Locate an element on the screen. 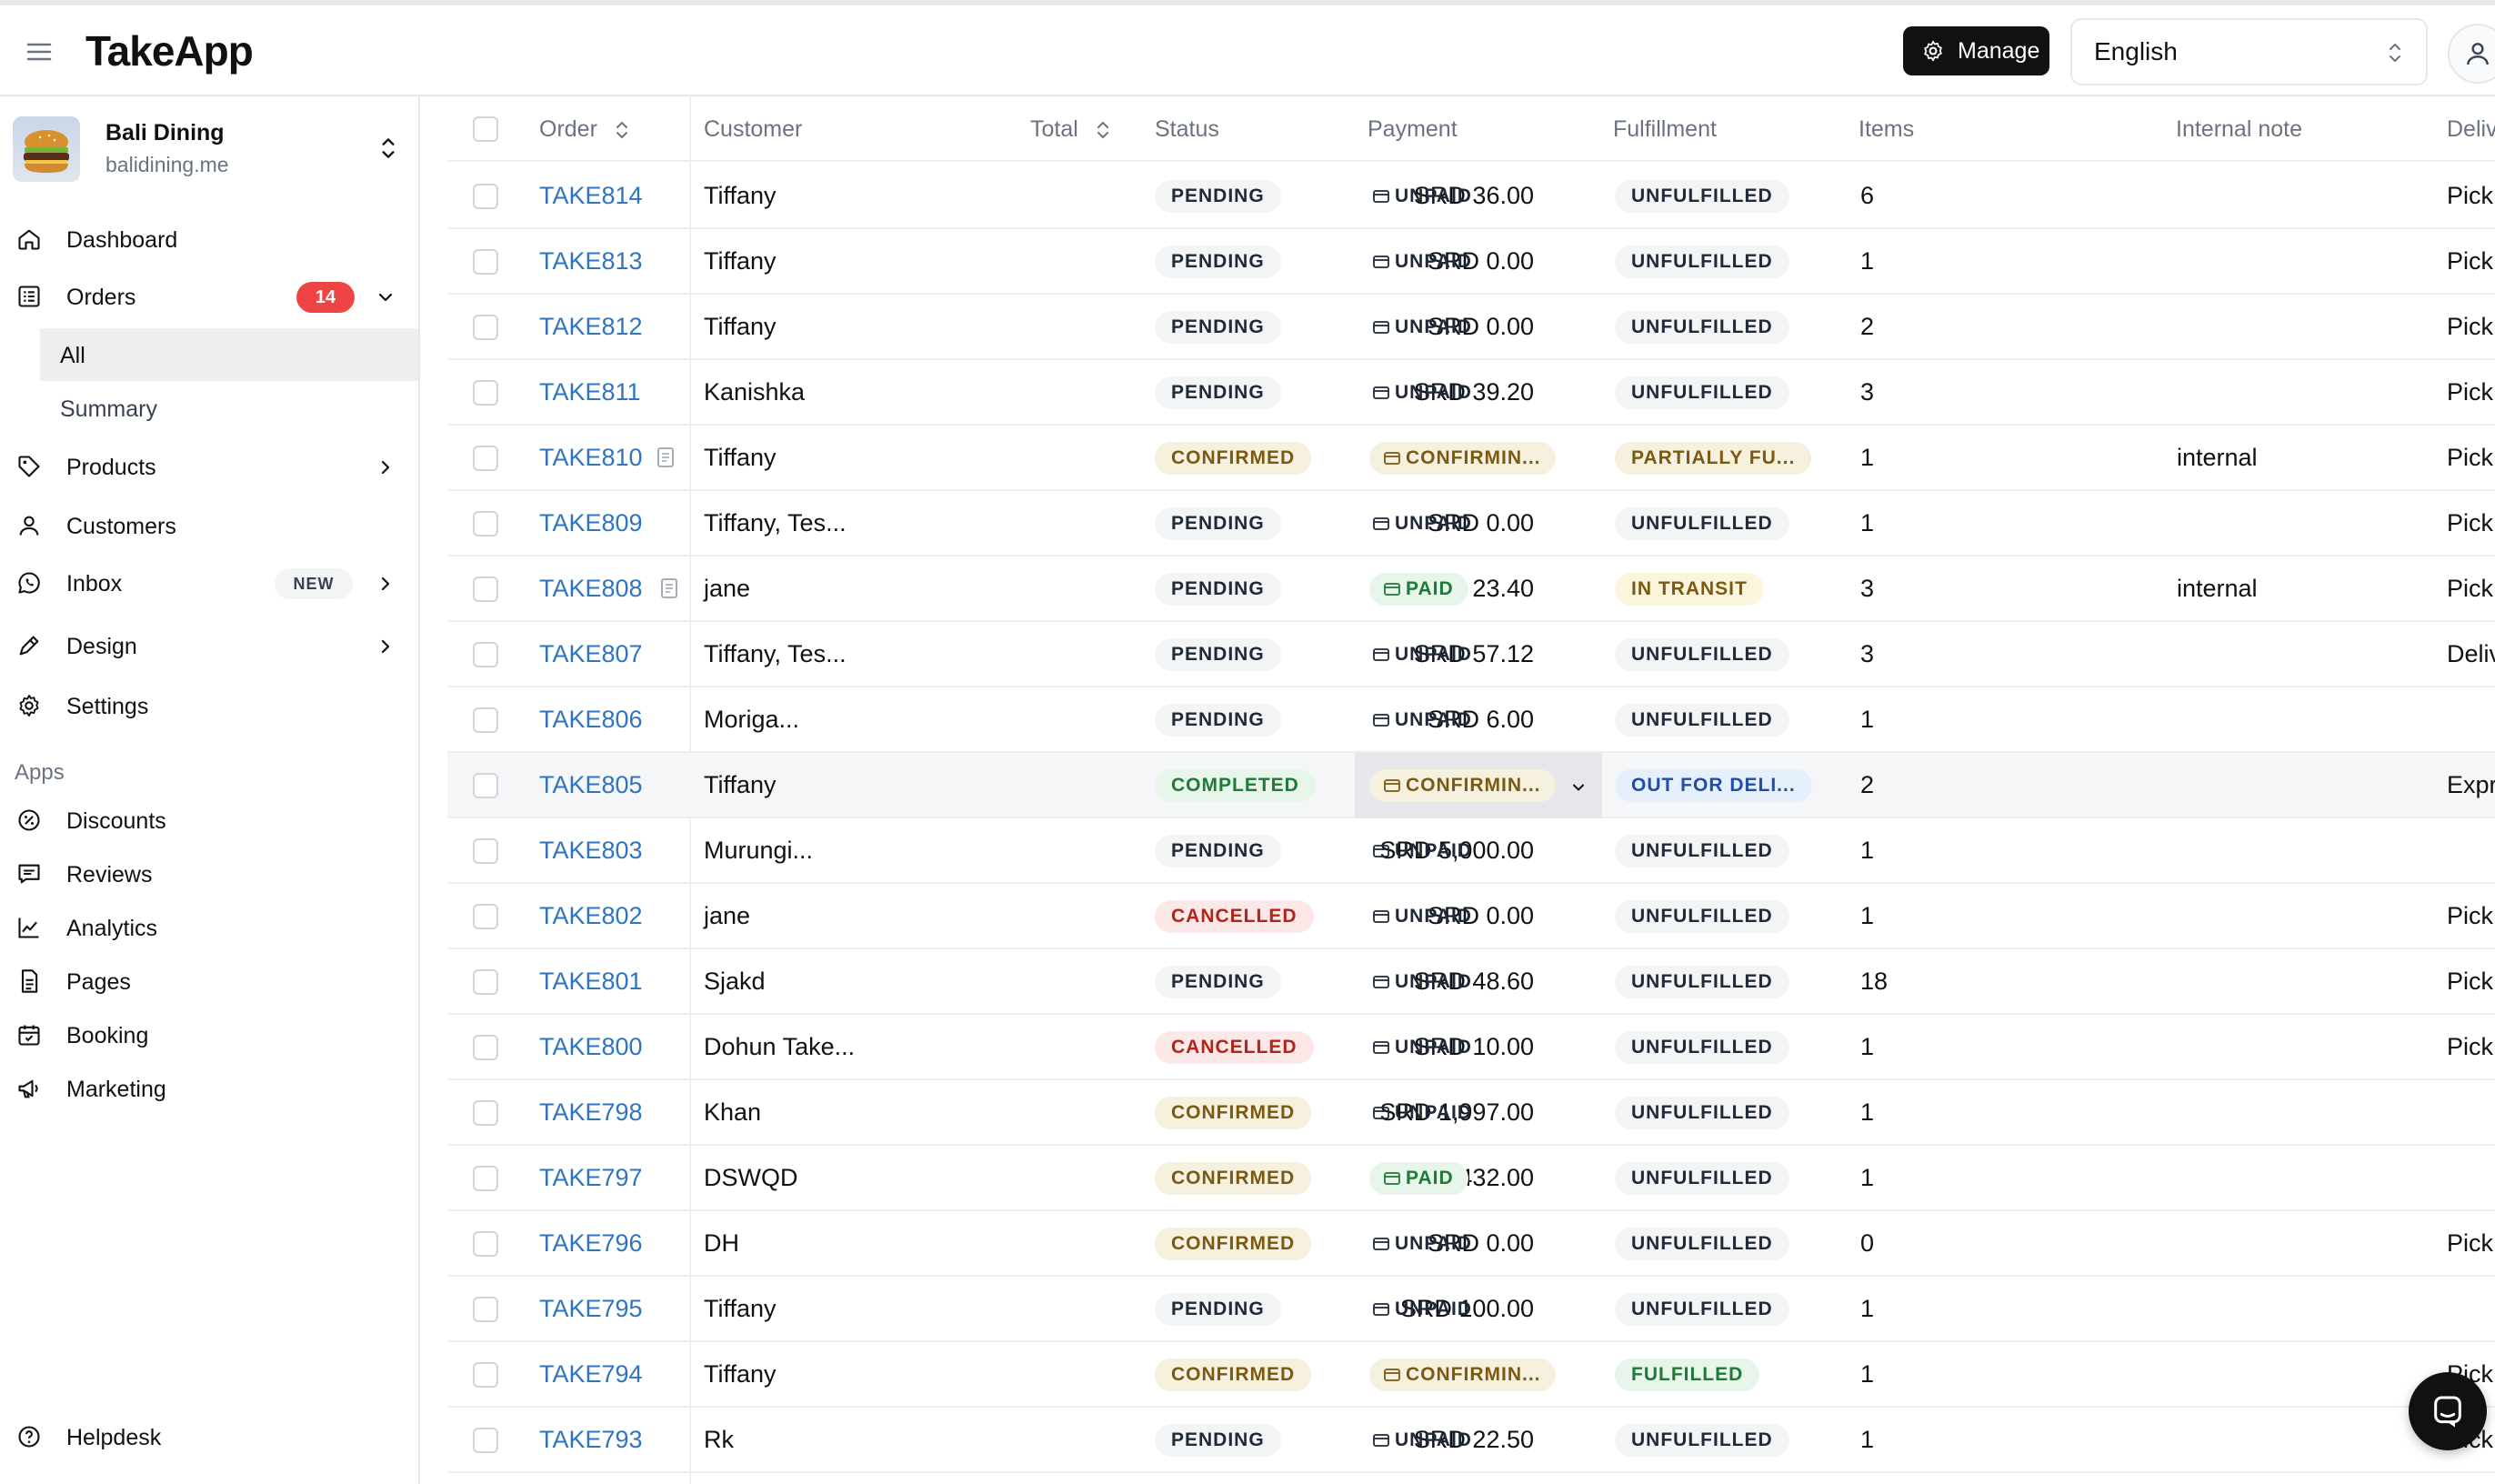 This screenshot has height=1484, width=2495. nav-orders-summary: Summary is located at coordinates (229, 408).